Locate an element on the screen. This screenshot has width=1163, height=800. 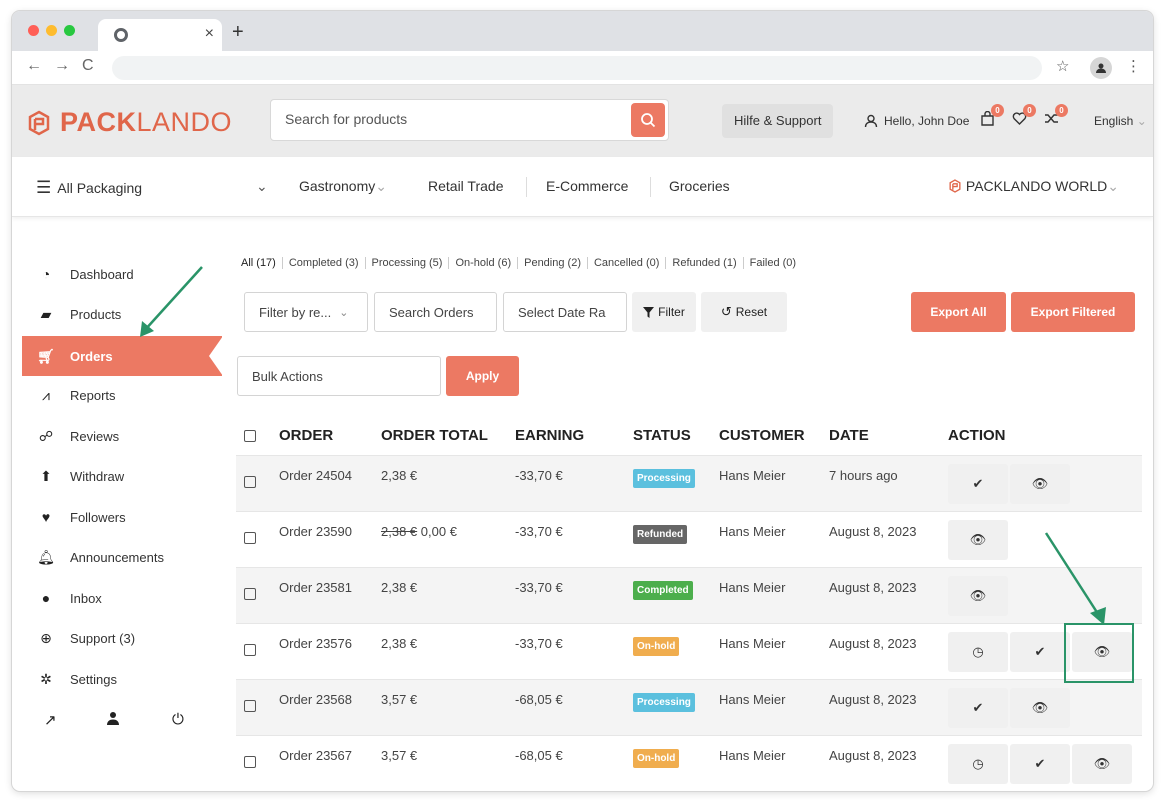
packlando-logo: PACK LANDO is located at coordinates (129, 122).